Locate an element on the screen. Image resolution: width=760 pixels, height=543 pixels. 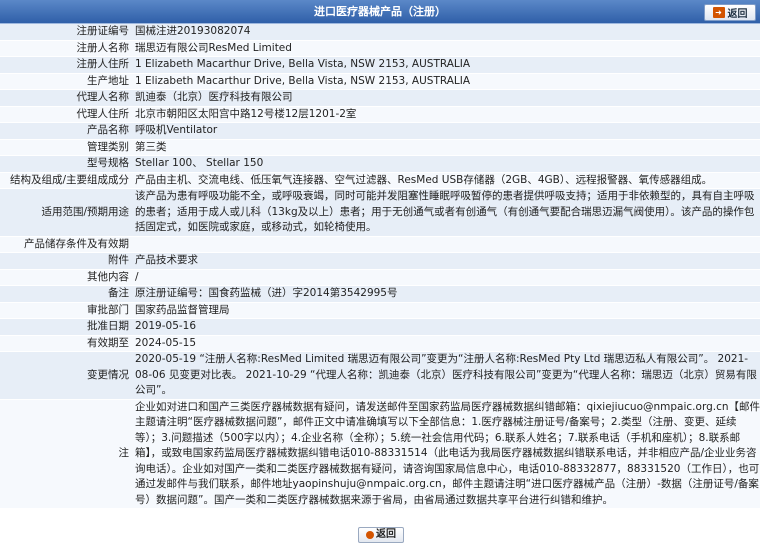
back-dot-icon is located at coordinates (370, 535).